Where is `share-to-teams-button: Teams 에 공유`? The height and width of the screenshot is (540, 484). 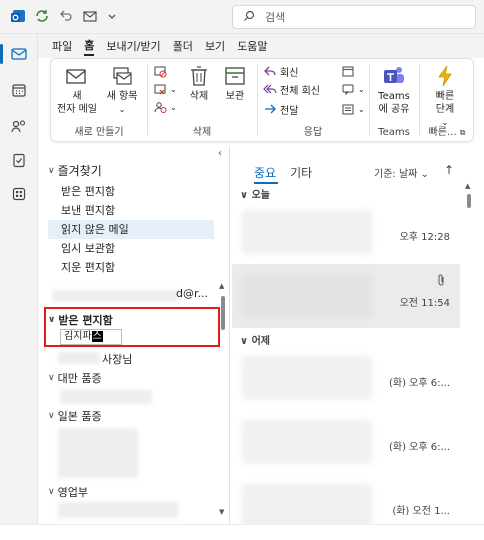
share-to-teams-button: Teams 에 공유 is located at coordinates (394, 89).